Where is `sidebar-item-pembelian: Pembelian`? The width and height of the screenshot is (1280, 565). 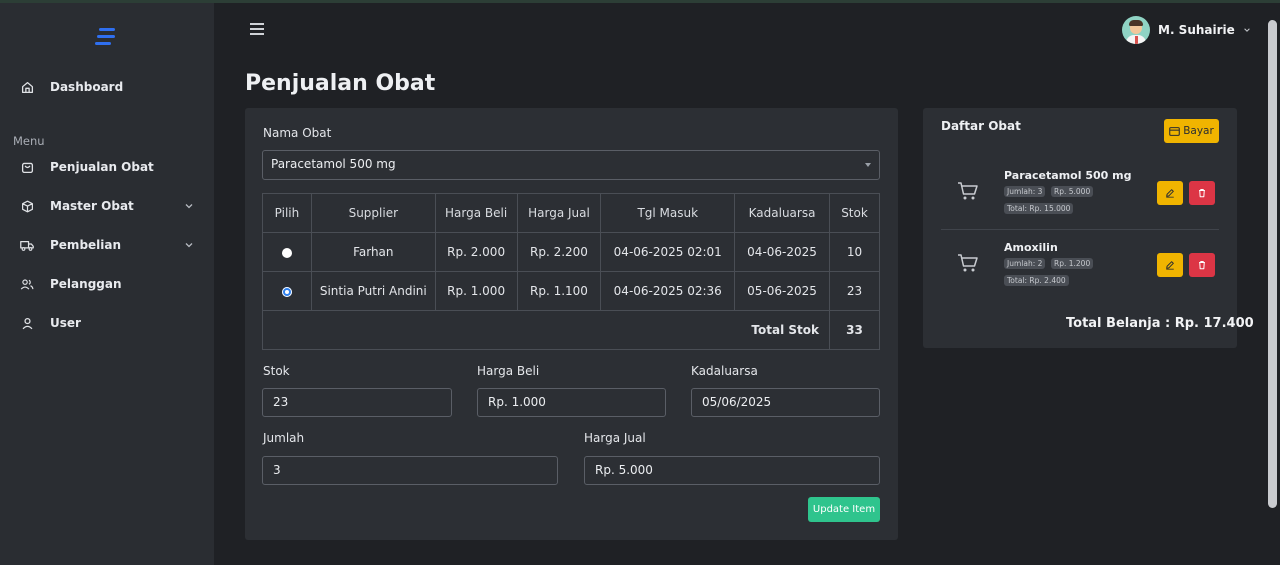
sidebar-item-pembelian: Pembelian is located at coordinates (107, 245).